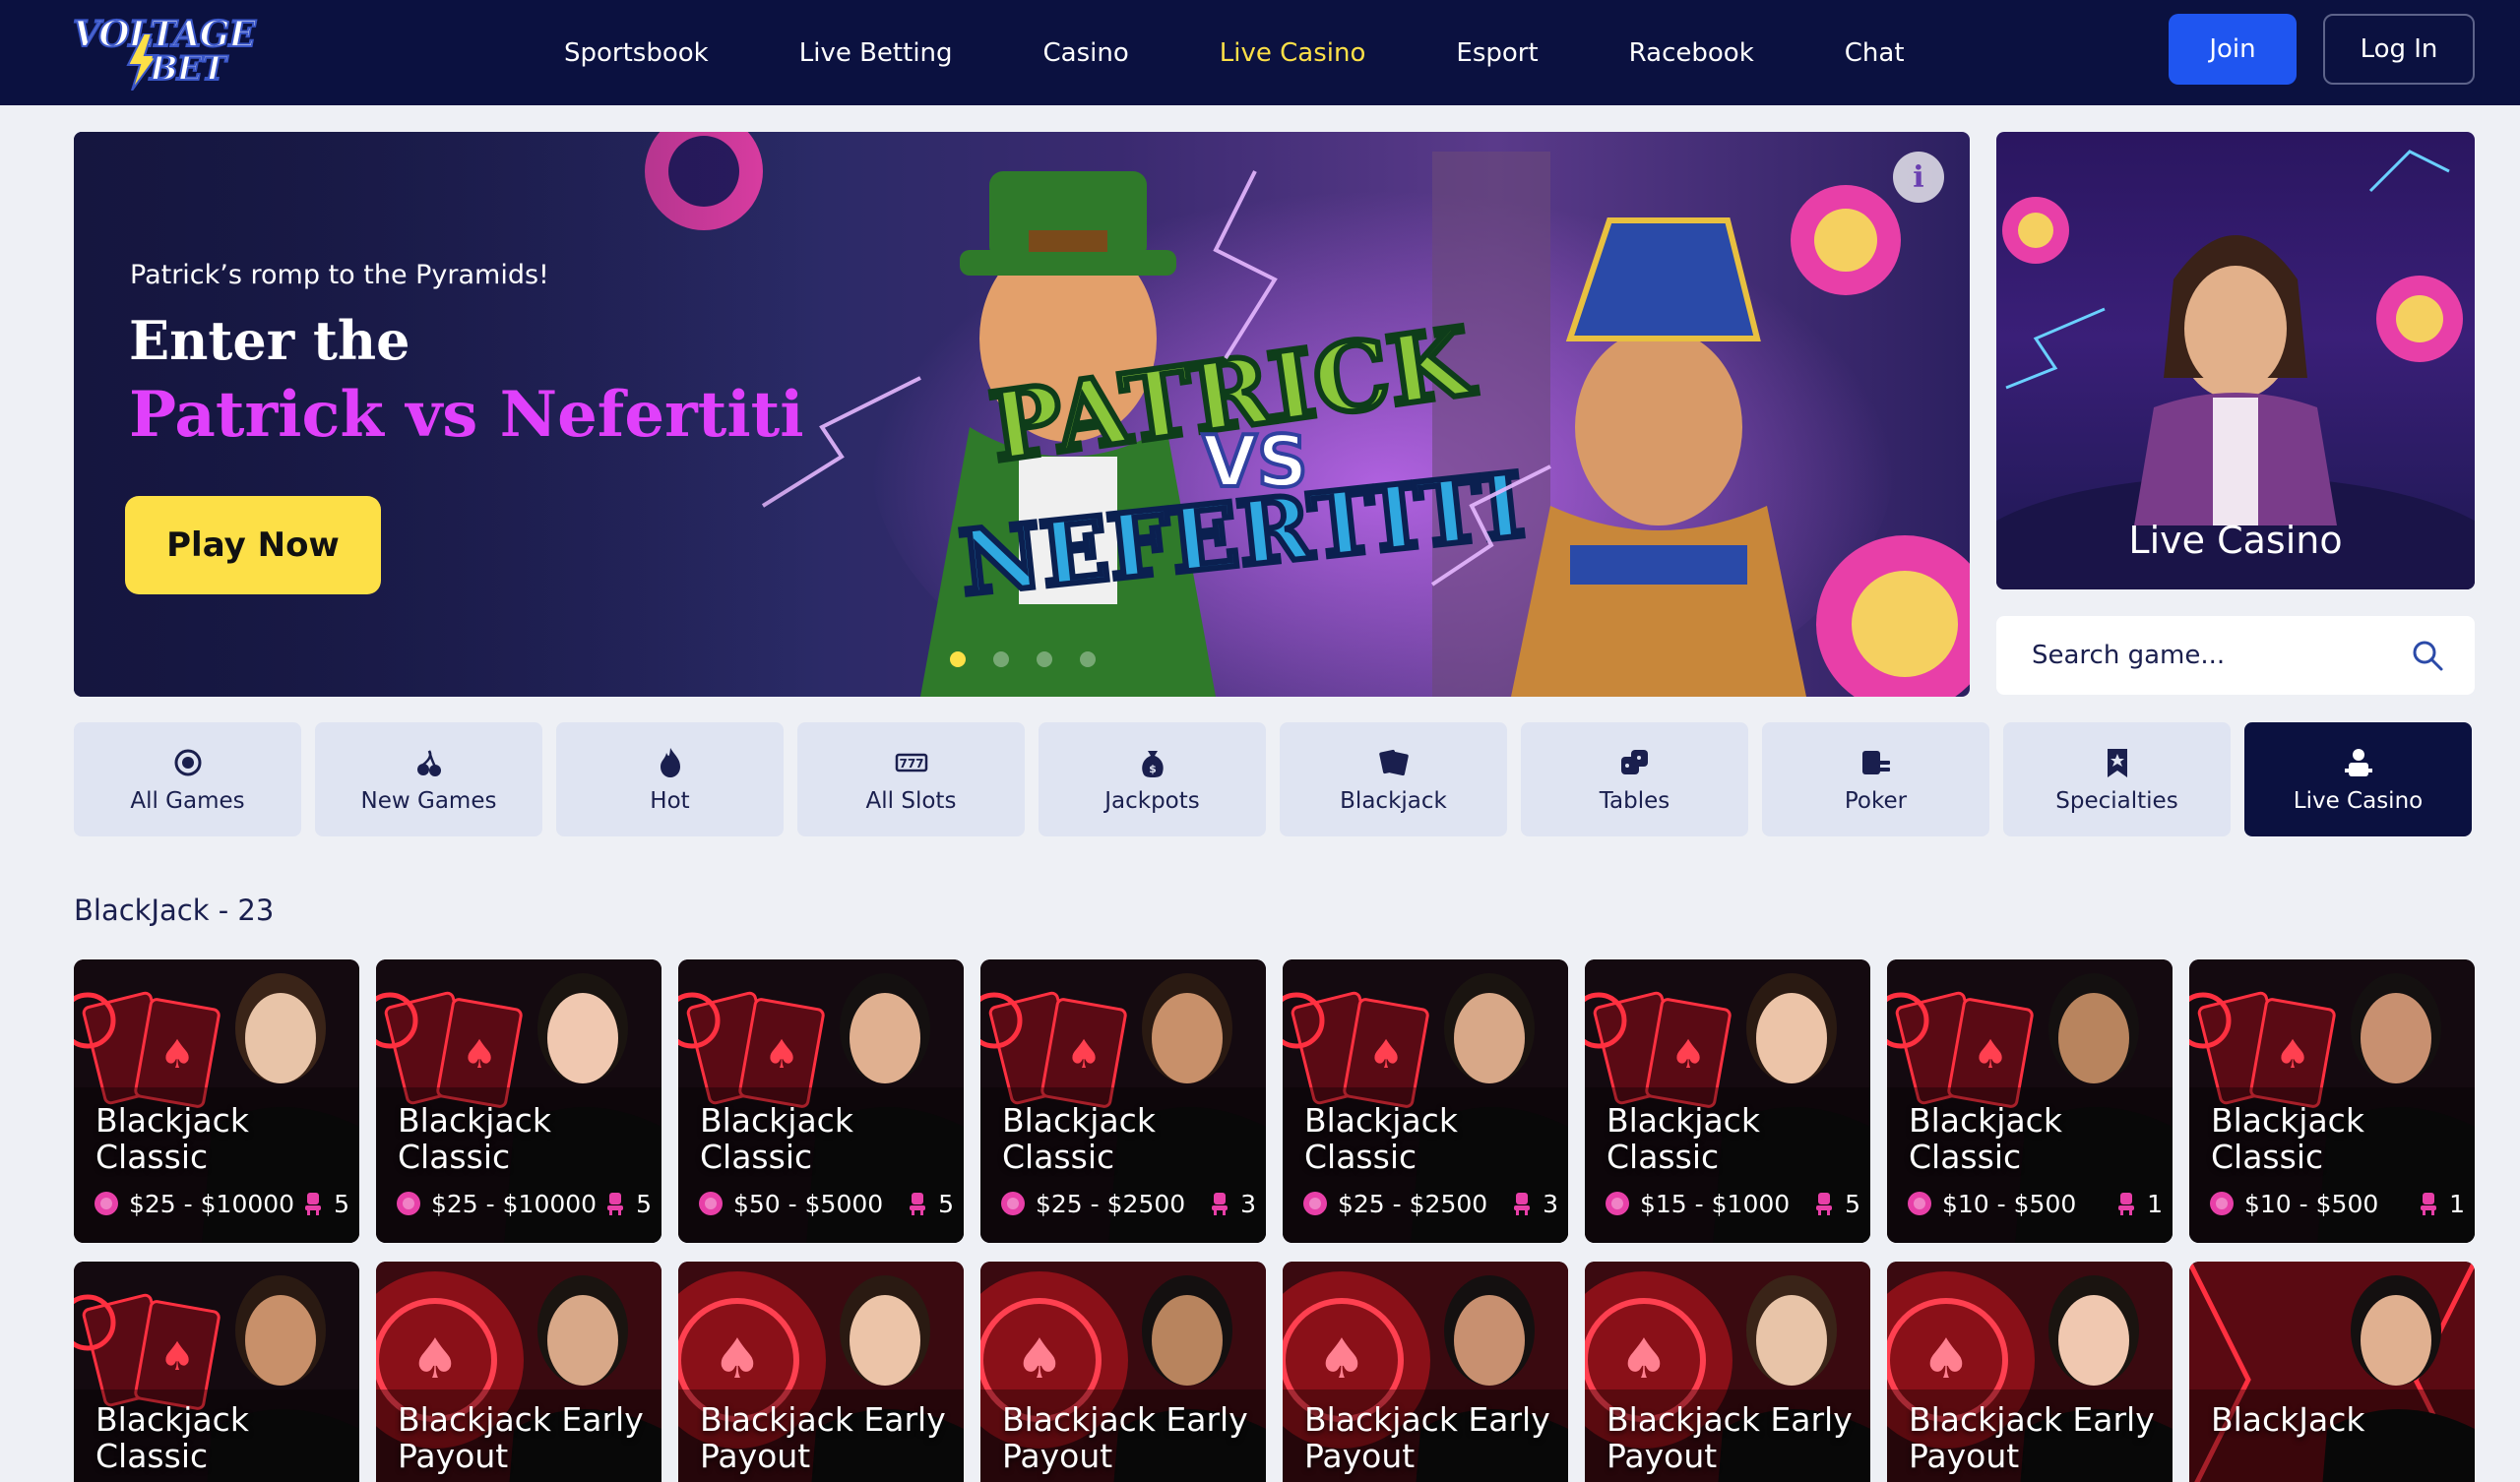 The width and height of the screenshot is (2520, 1482). Describe the element at coordinates (808, 1203) in the screenshot. I see `bet-limits: $50 - $5000` at that location.